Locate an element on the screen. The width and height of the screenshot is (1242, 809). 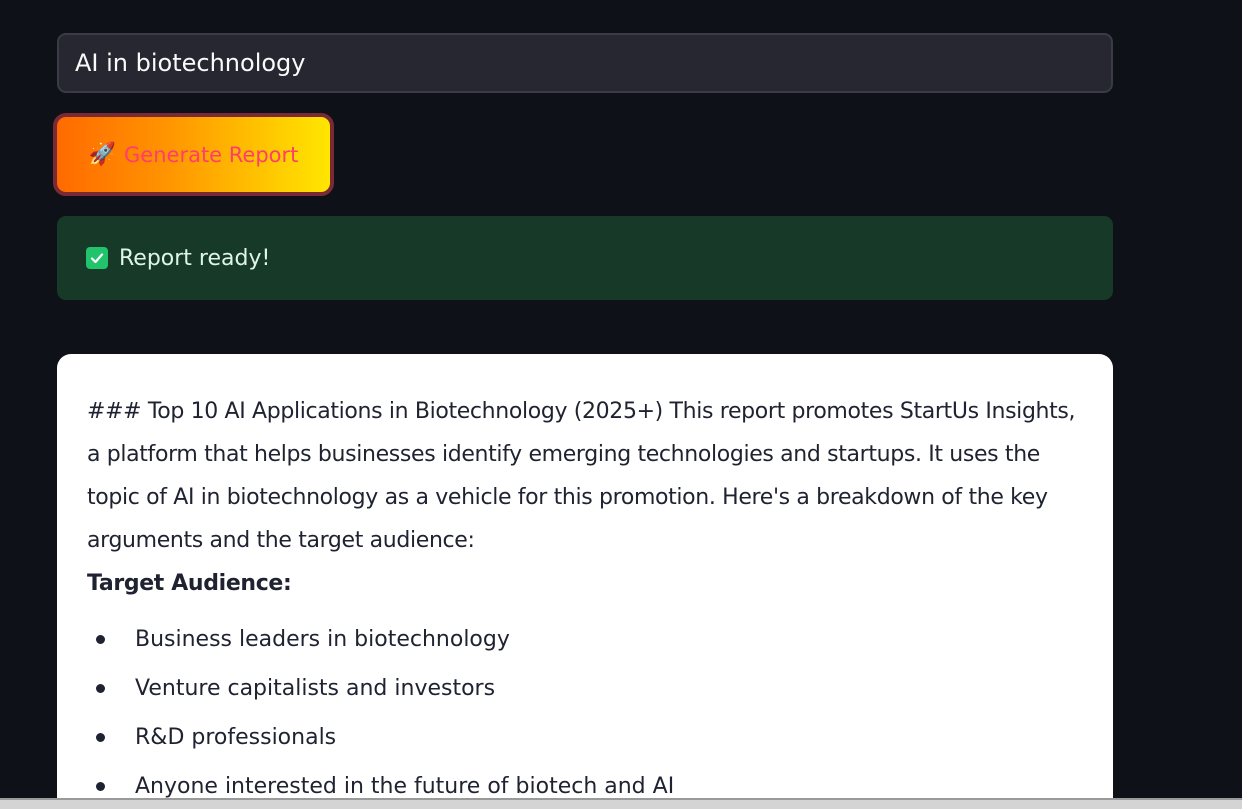
success-message: Report ready! is located at coordinates (195, 258).